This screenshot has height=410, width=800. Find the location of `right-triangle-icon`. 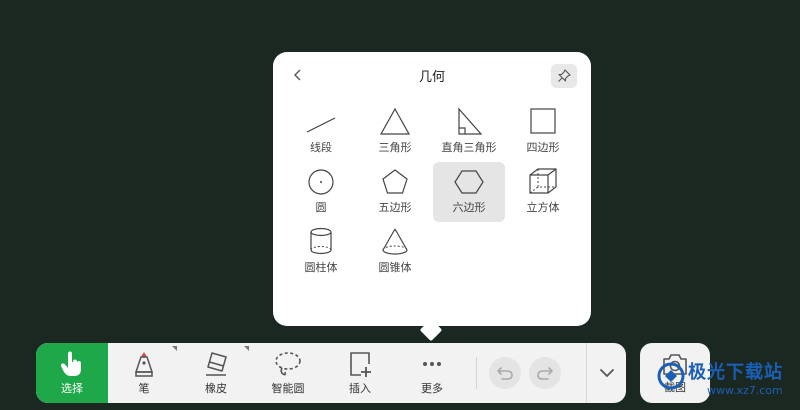

right-triangle-icon is located at coordinates (470, 121).